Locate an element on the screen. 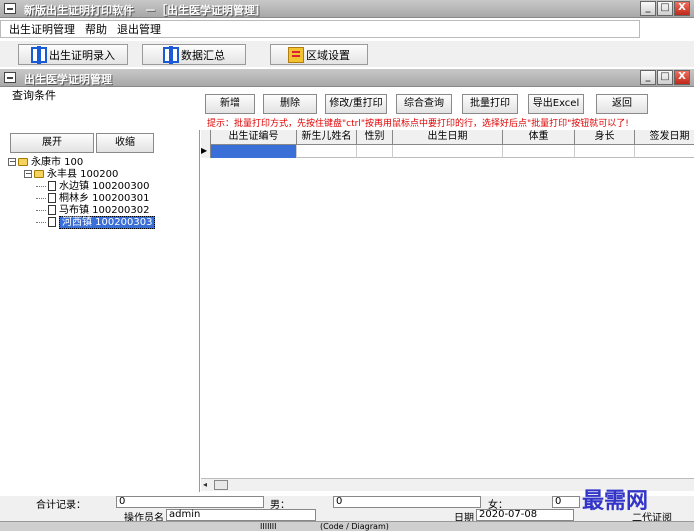  menu-birth-cert: 出生证明管理 is located at coordinates (42, 29).